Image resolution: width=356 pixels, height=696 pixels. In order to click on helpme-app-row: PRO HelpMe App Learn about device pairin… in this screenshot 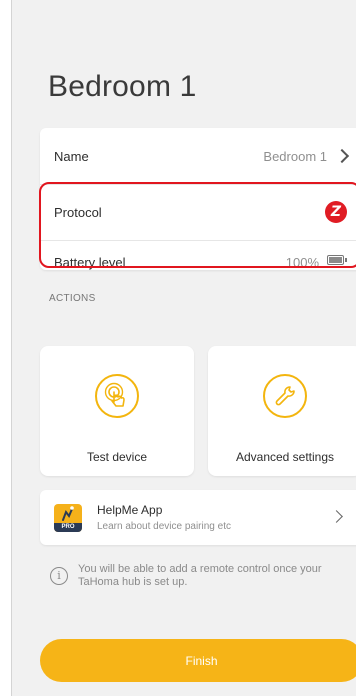, I will do `click(198, 517)`.